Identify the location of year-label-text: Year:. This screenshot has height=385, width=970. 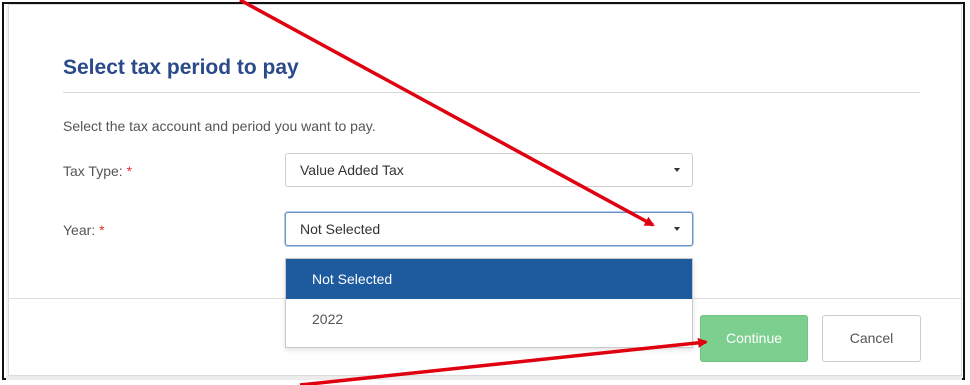
(79, 230).